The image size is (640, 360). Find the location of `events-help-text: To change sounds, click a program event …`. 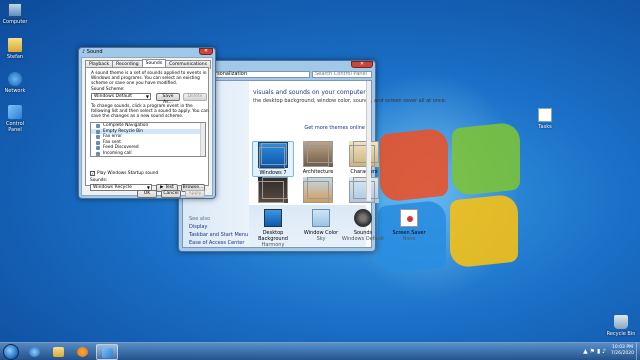

events-help-text: To change sounds, click a program event … is located at coordinates (150, 111).